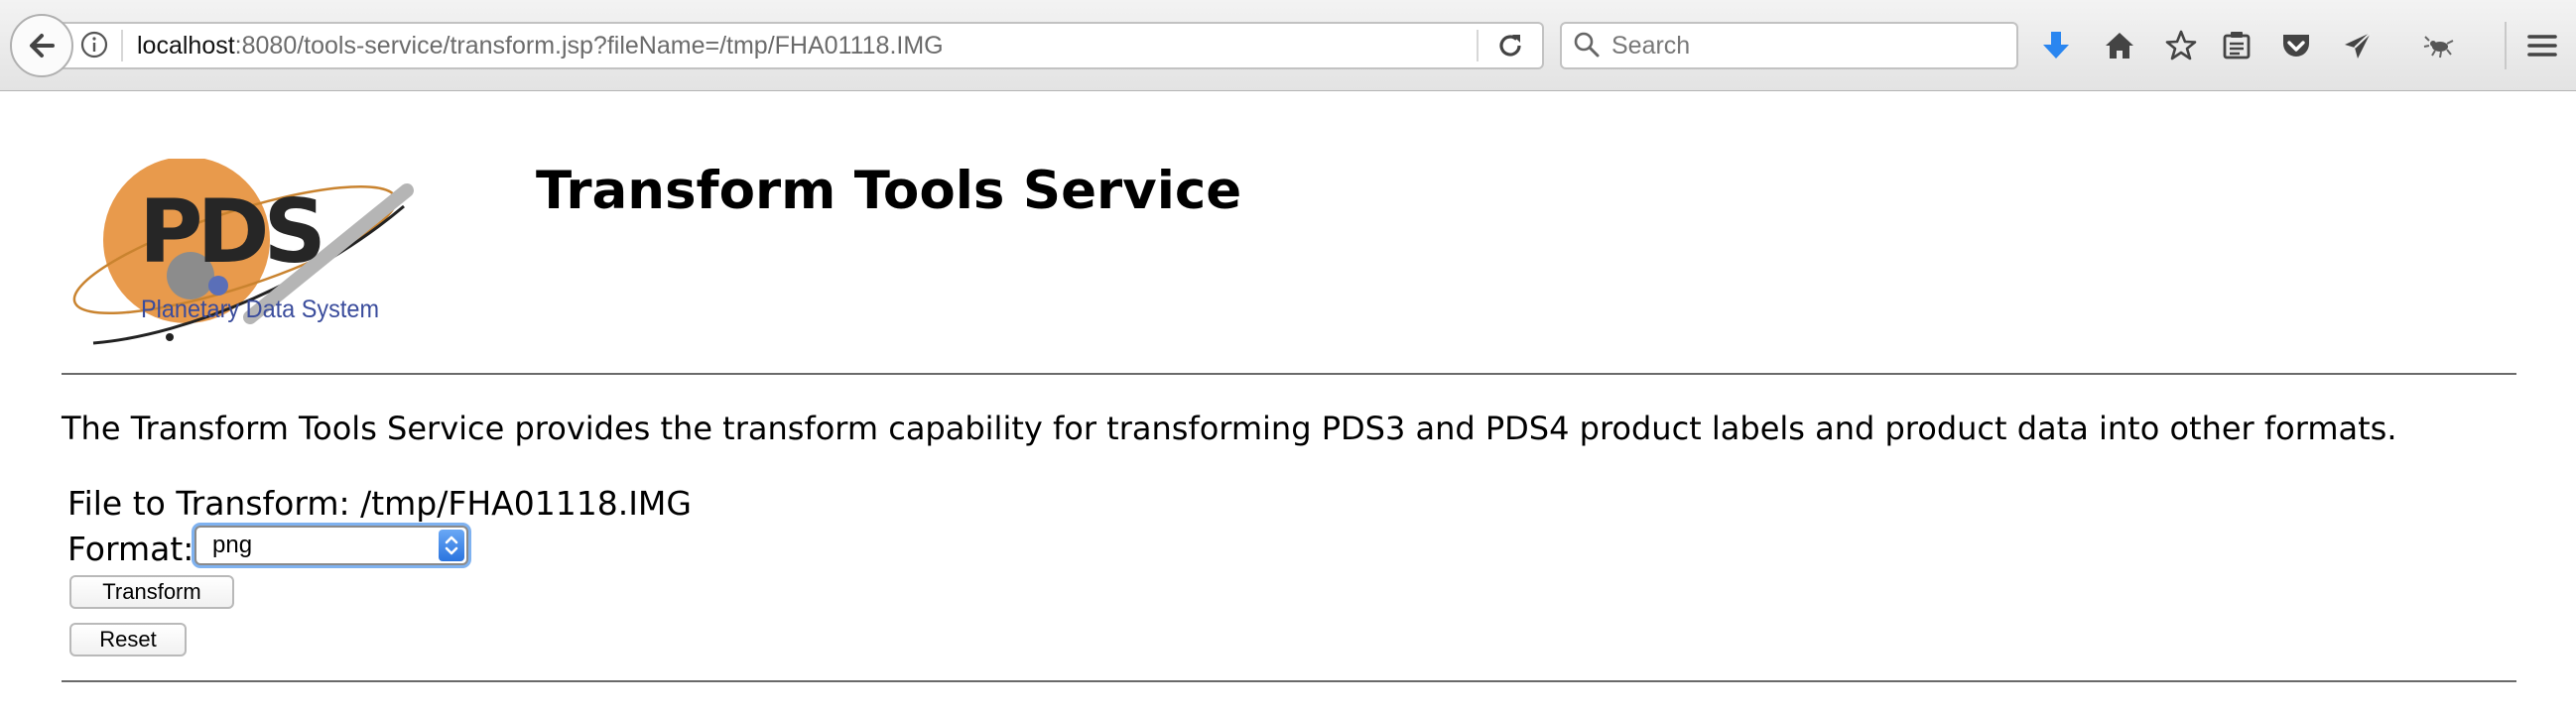 Image resolution: width=2576 pixels, height=714 pixels. Describe the element at coordinates (889, 191) in the screenshot. I see `page-title: Transform Tools Service` at that location.